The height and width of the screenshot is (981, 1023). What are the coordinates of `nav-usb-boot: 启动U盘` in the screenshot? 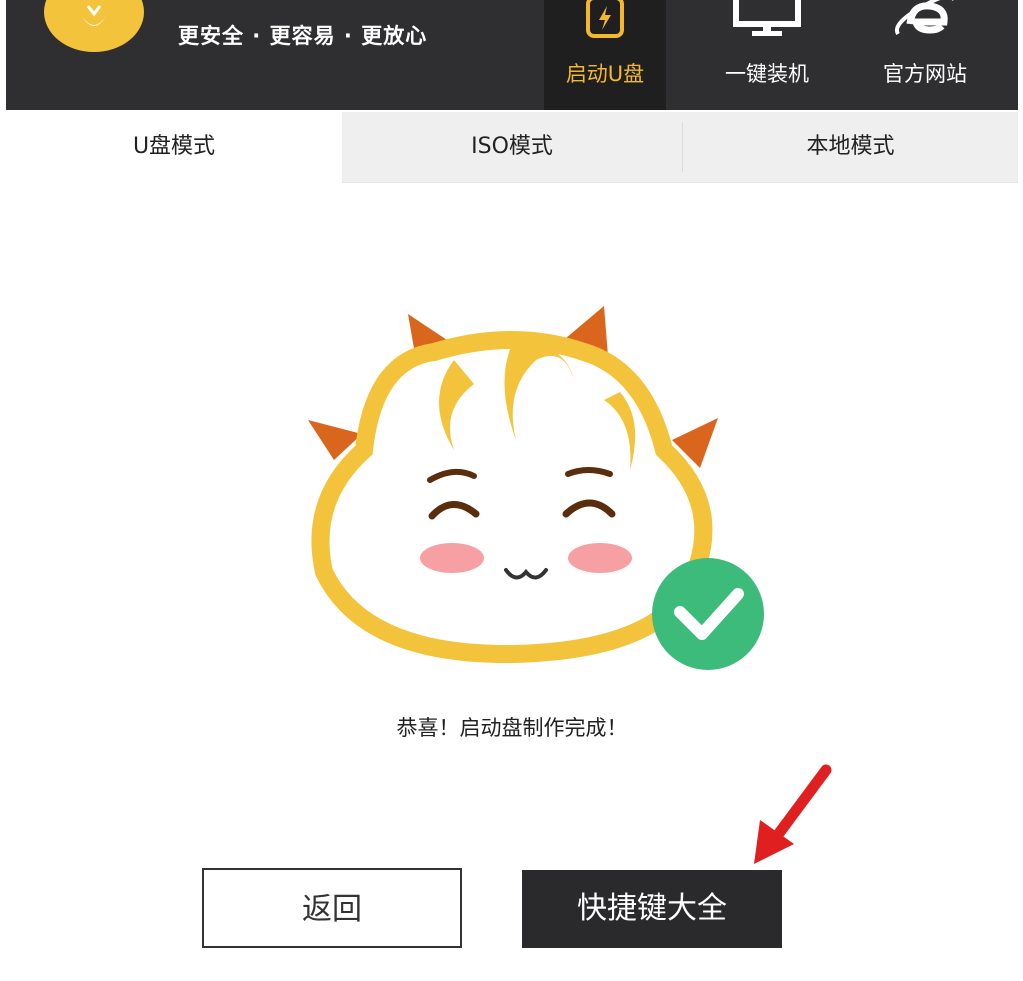 It's located at (605, 55).